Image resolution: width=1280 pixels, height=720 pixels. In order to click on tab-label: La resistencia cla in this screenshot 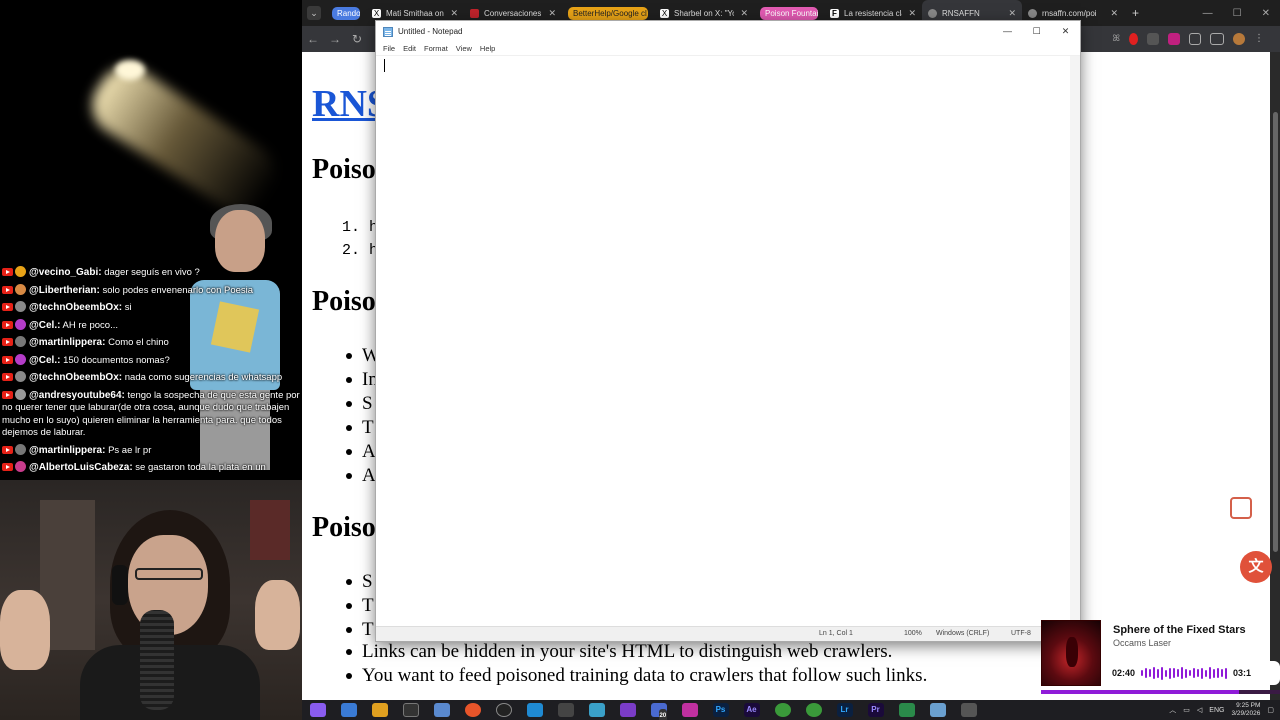, I will do `click(873, 13)`.